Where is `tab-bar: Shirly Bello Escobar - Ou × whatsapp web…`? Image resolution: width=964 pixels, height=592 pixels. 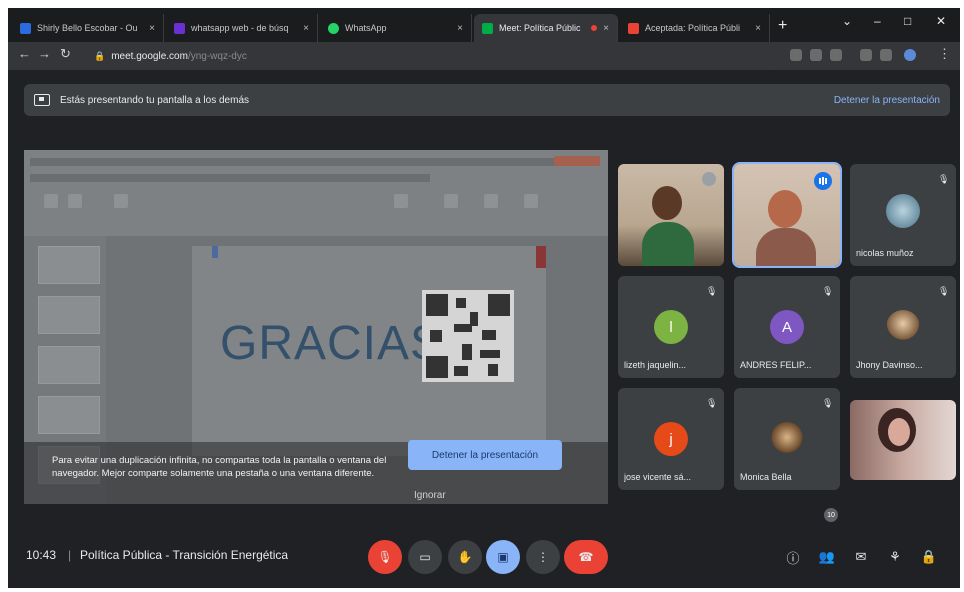 tab-bar: Shirly Bello Escobar - Ou × whatsapp web… is located at coordinates (484, 25).